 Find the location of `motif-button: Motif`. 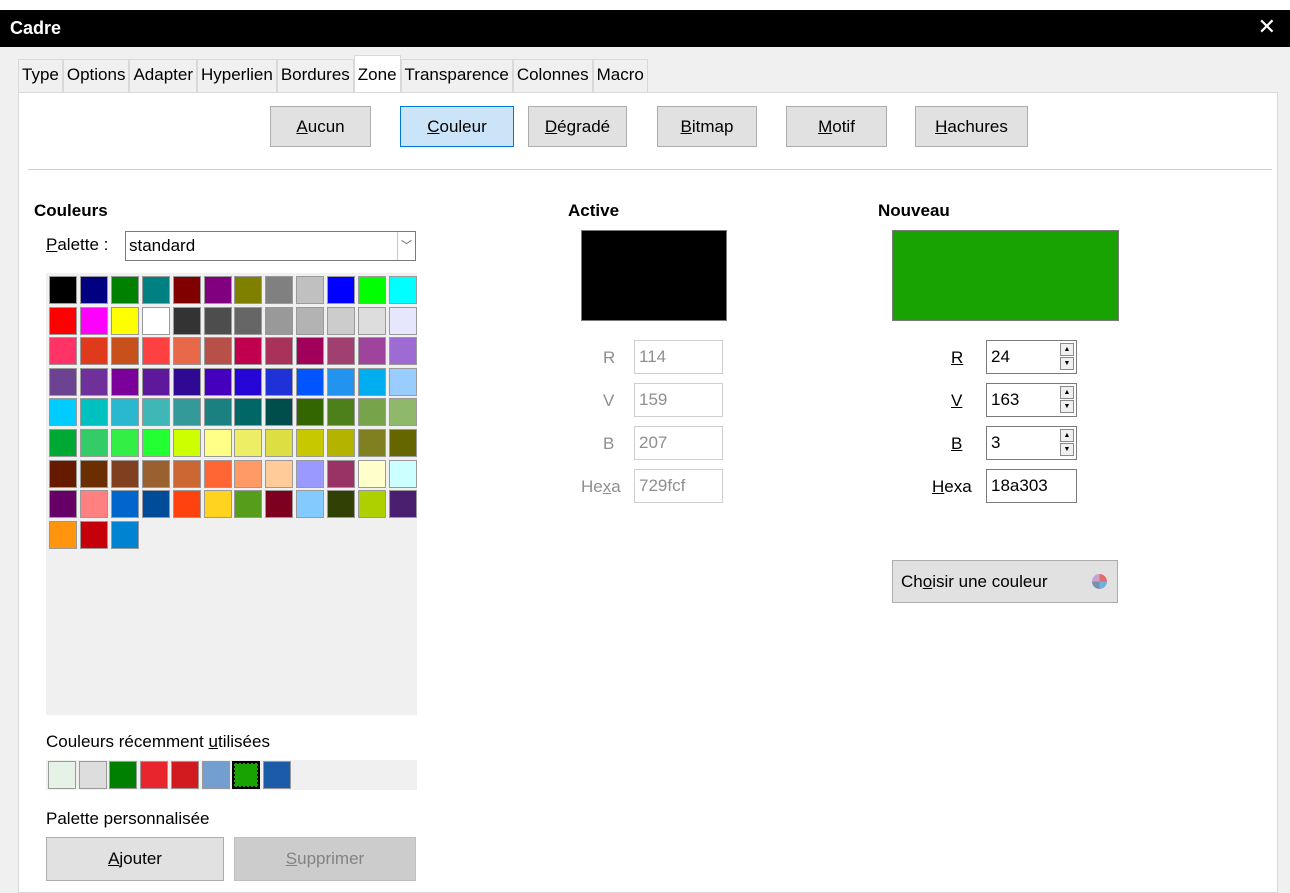

motif-button: Motif is located at coordinates (836, 126).